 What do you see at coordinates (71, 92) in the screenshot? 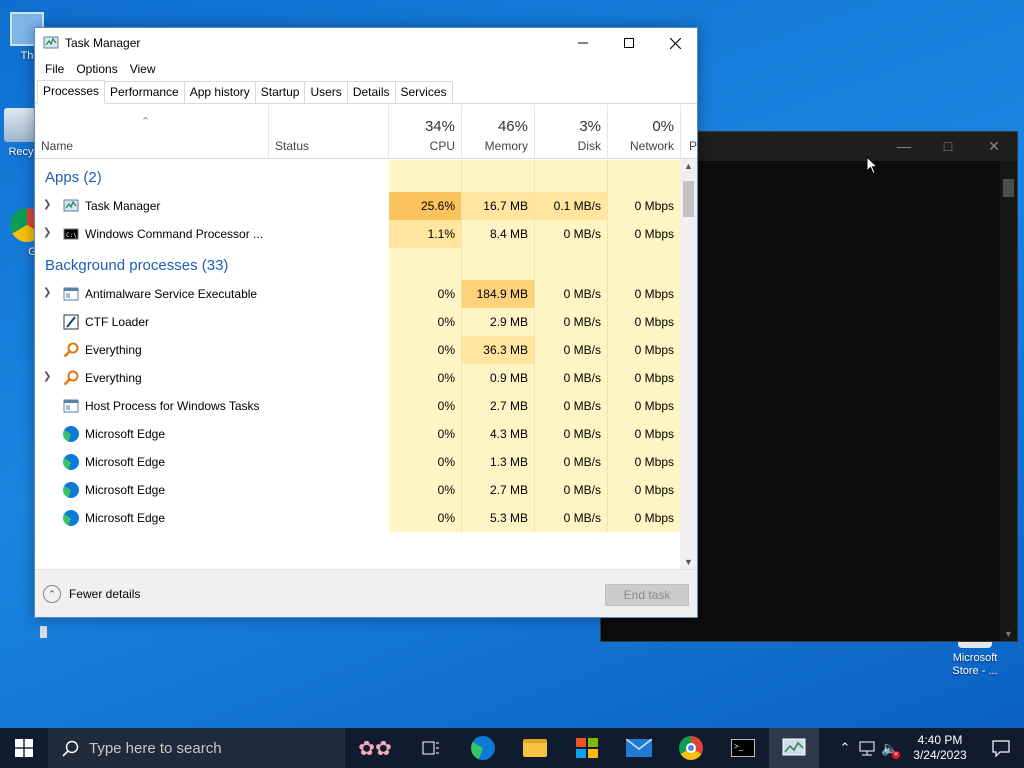
I see `tab-processes: Processes` at bounding box center [71, 92].